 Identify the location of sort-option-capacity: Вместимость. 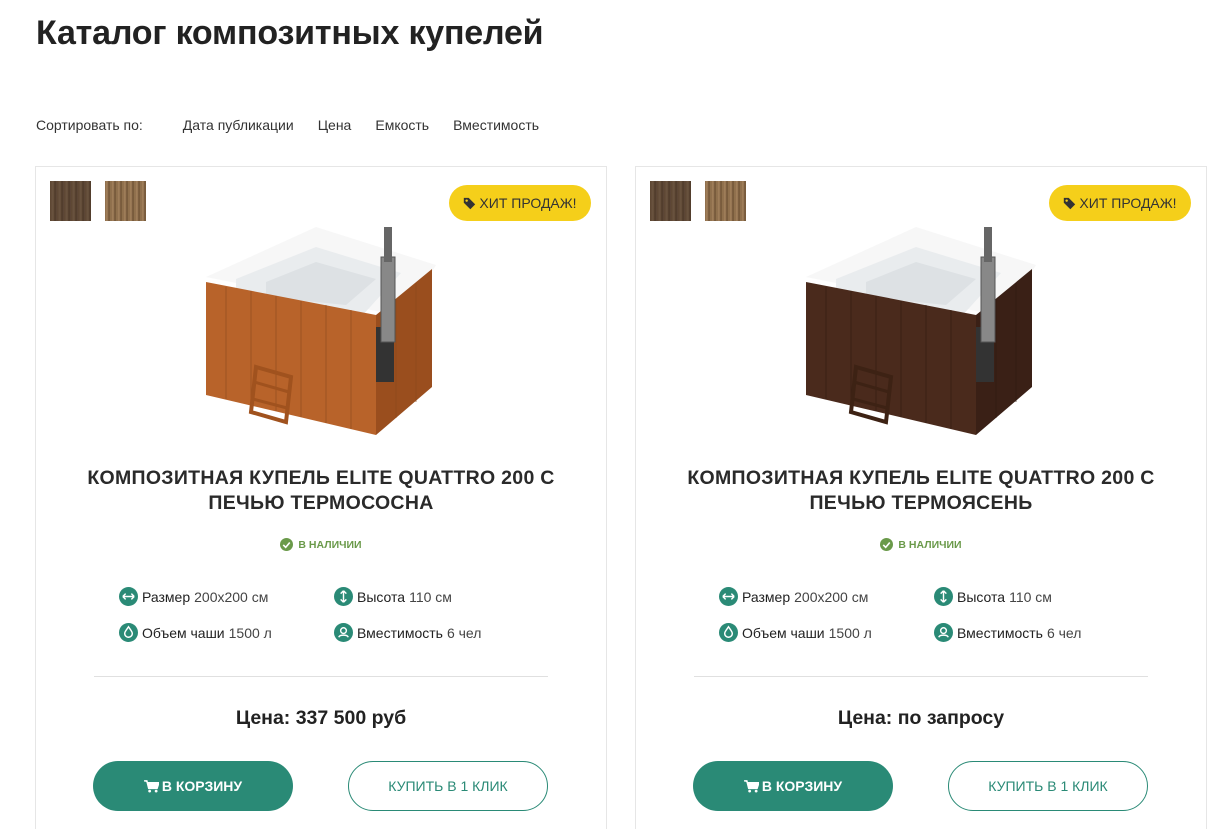
(496, 125).